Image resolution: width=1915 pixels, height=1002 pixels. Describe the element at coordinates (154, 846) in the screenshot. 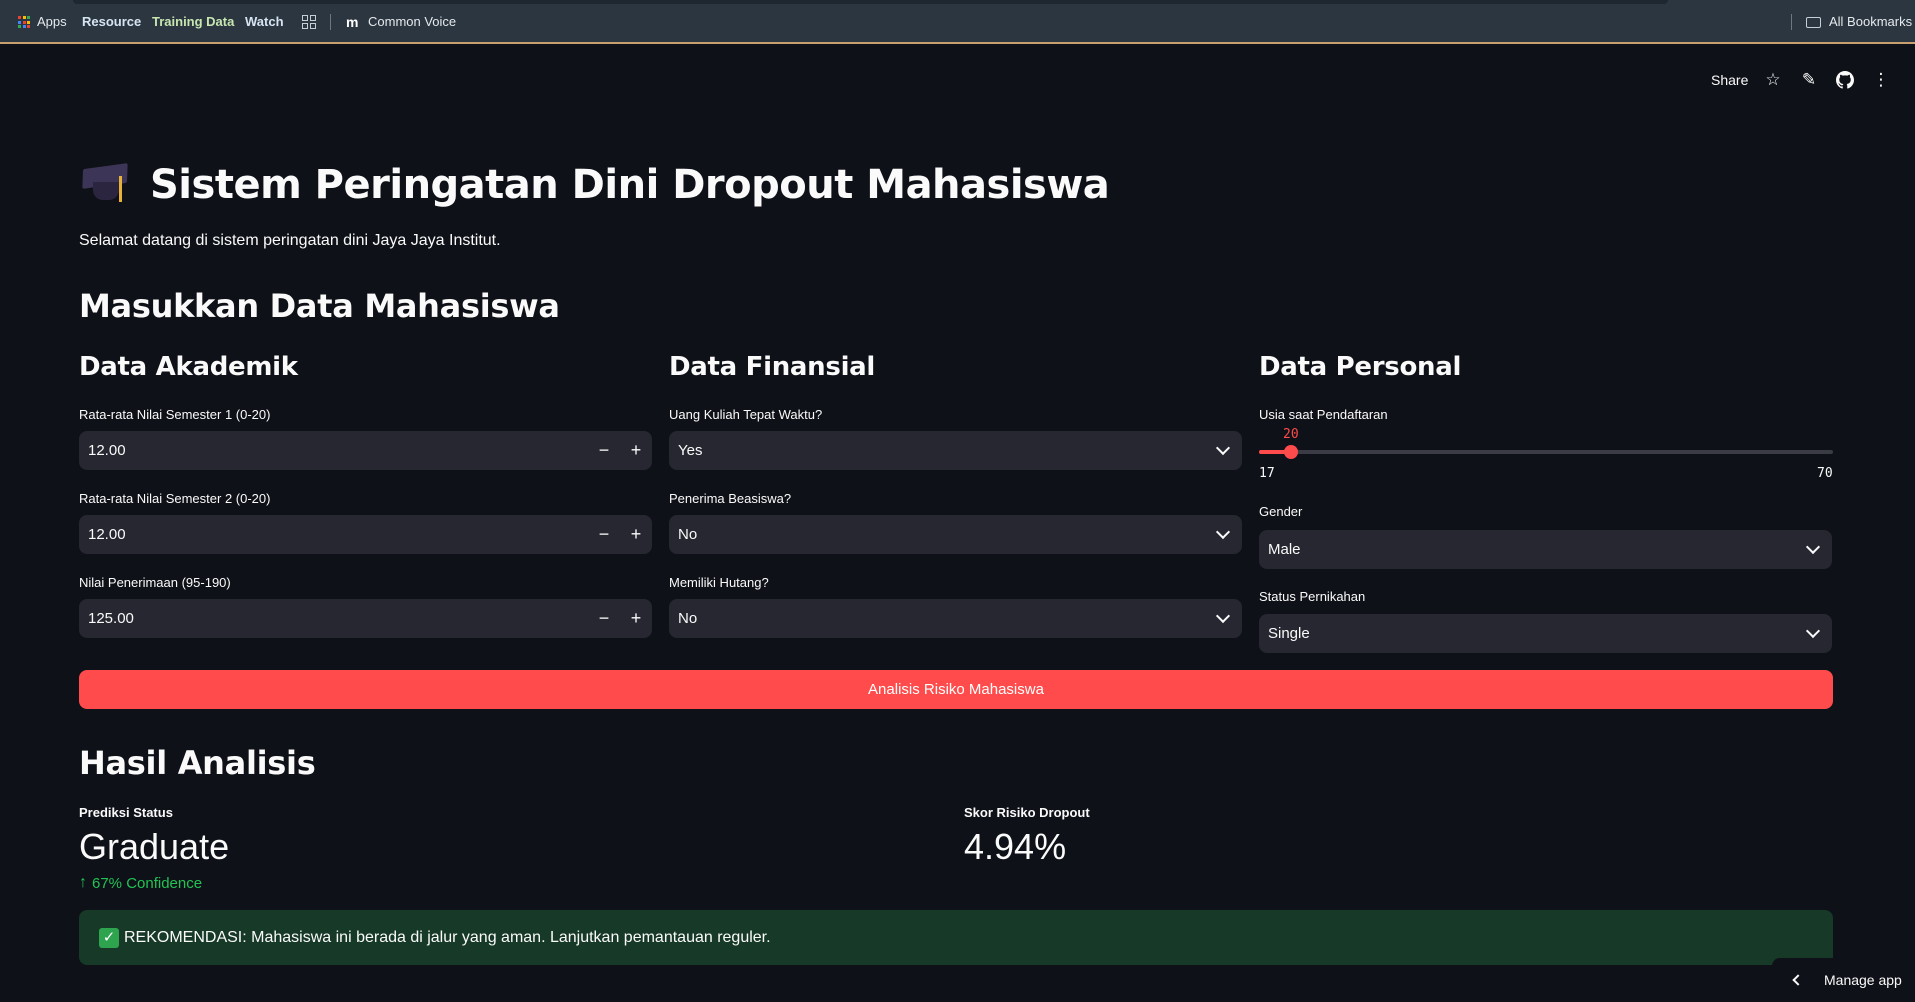

I see `status-metric-value: Graduate` at that location.